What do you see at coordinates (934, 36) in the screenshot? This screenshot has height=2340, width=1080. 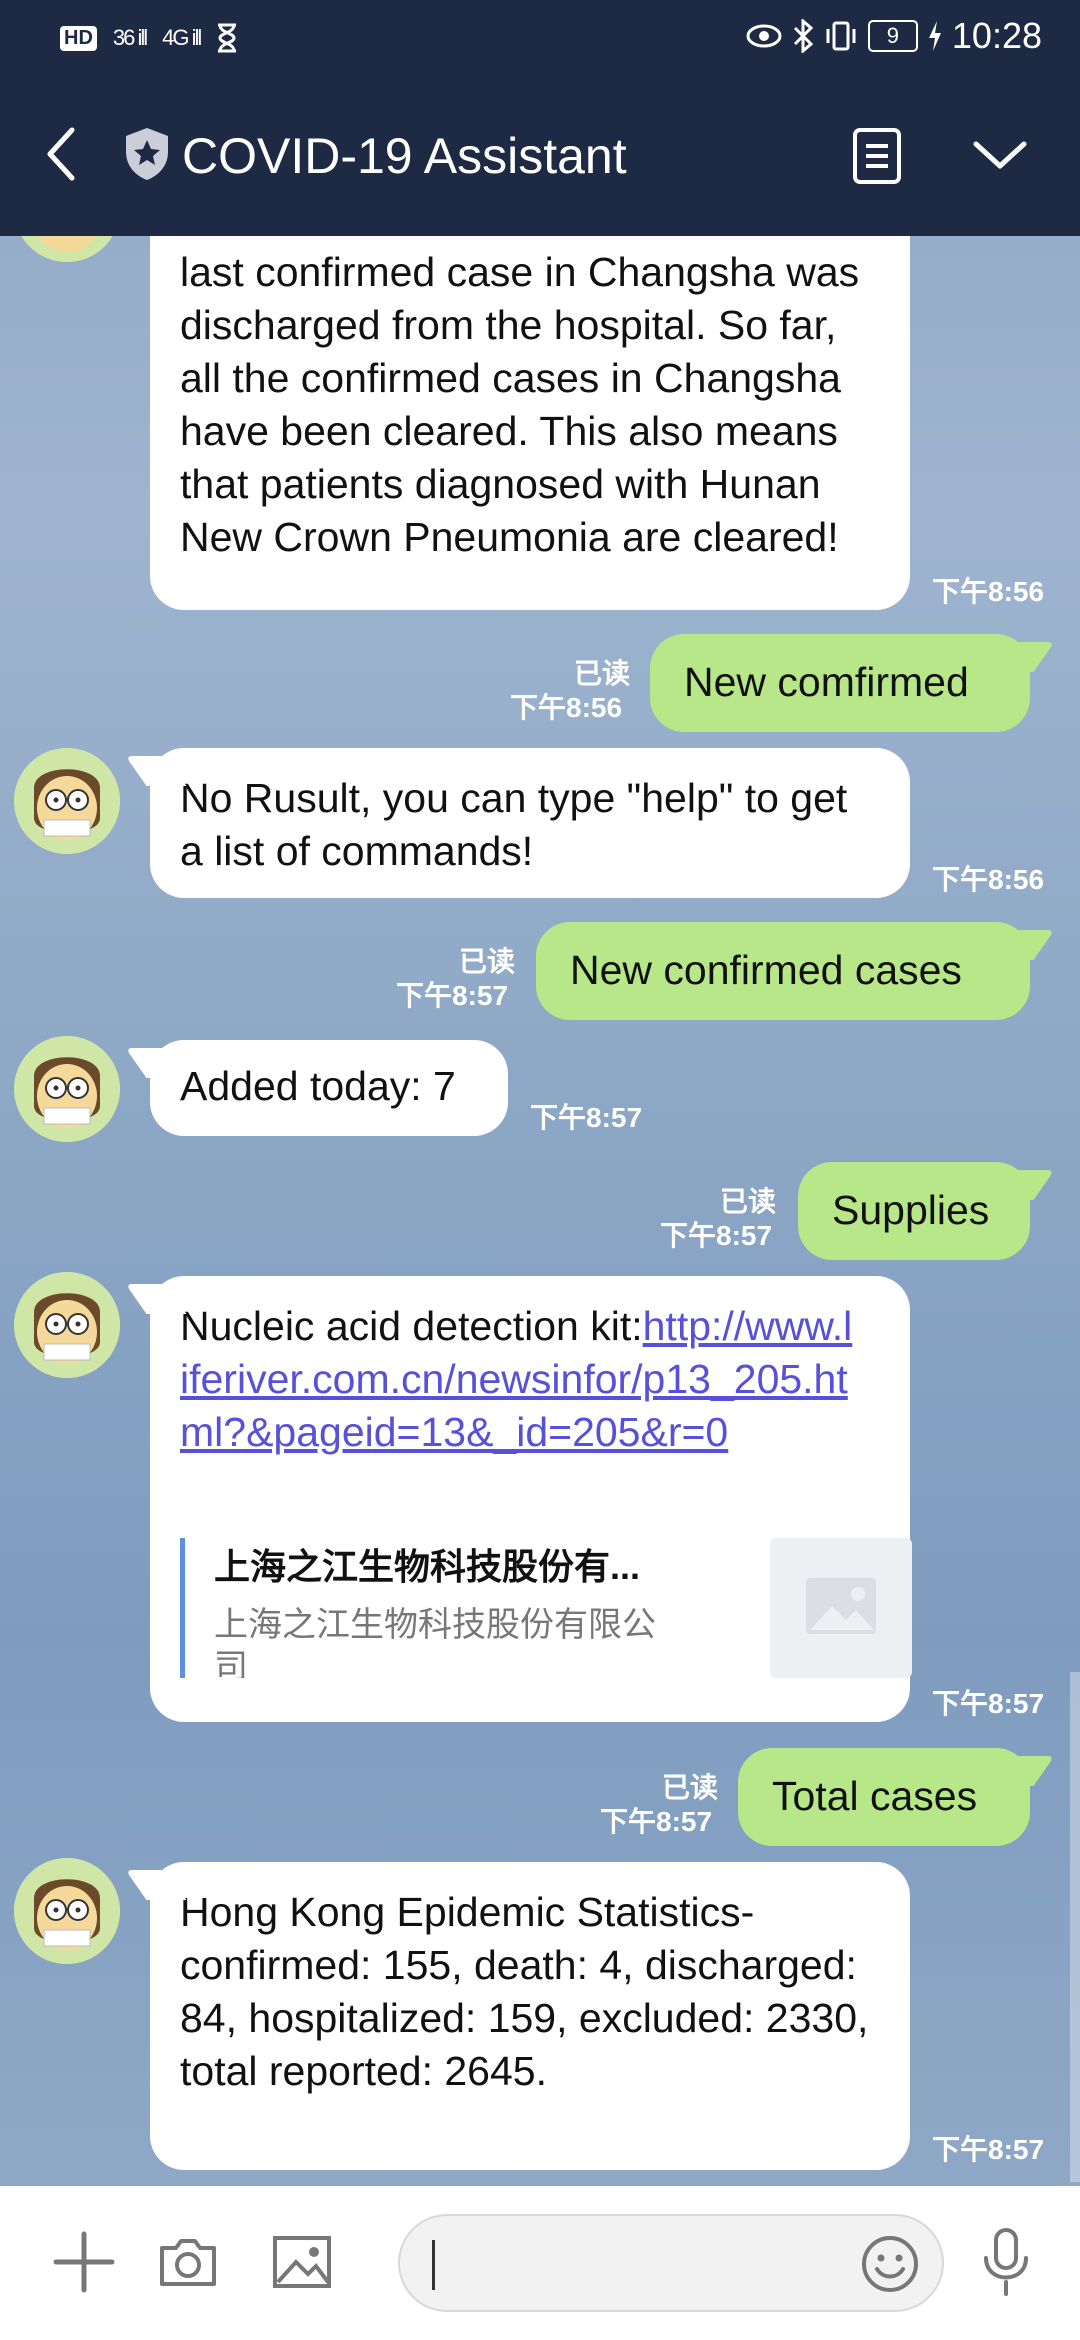 I see `charging-icon` at bounding box center [934, 36].